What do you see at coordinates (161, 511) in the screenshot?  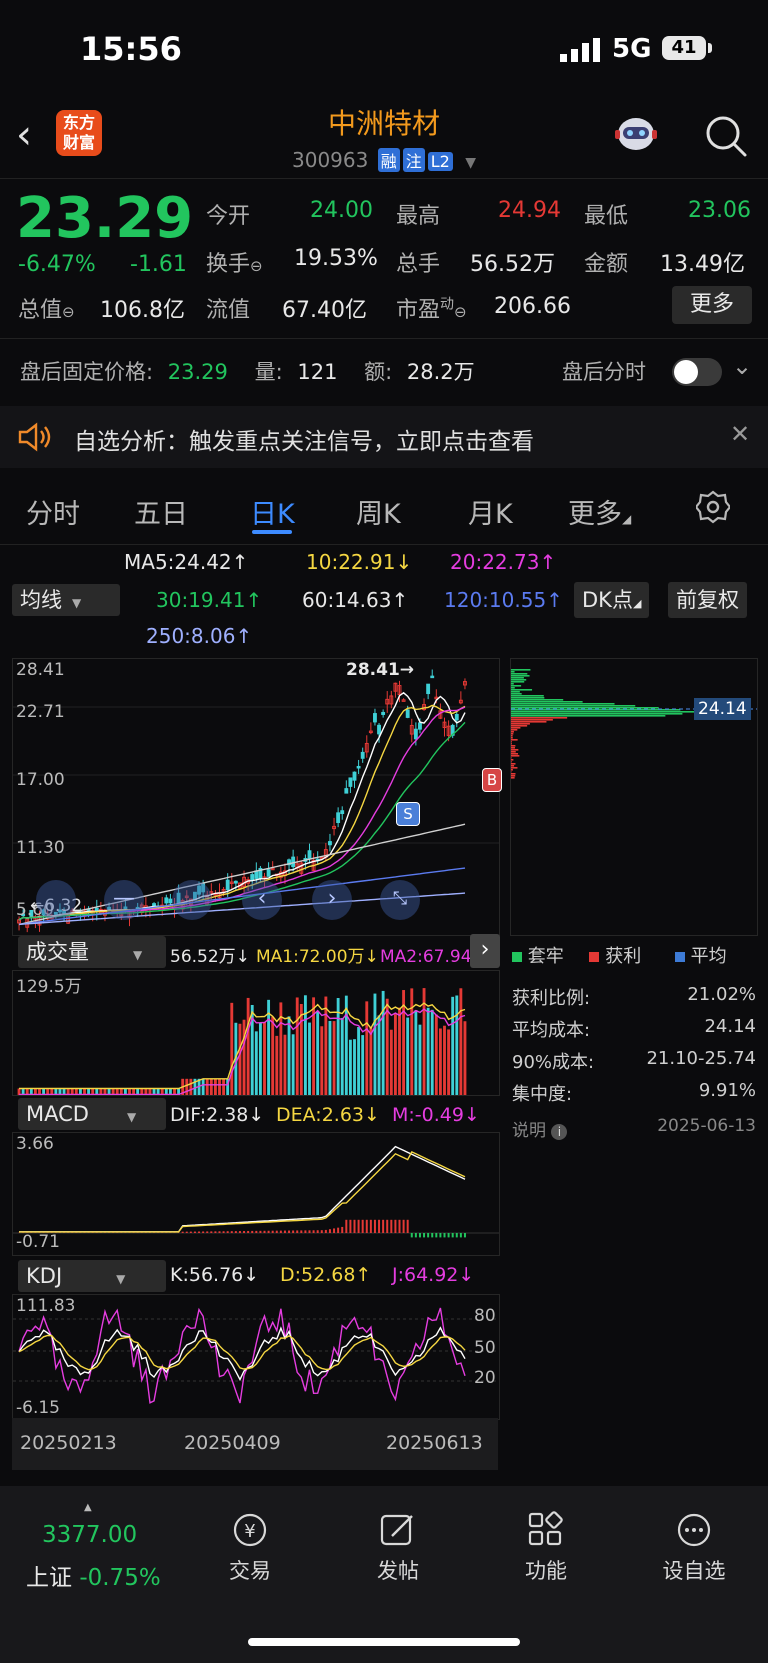 I see `tab-five-day: 五日` at bounding box center [161, 511].